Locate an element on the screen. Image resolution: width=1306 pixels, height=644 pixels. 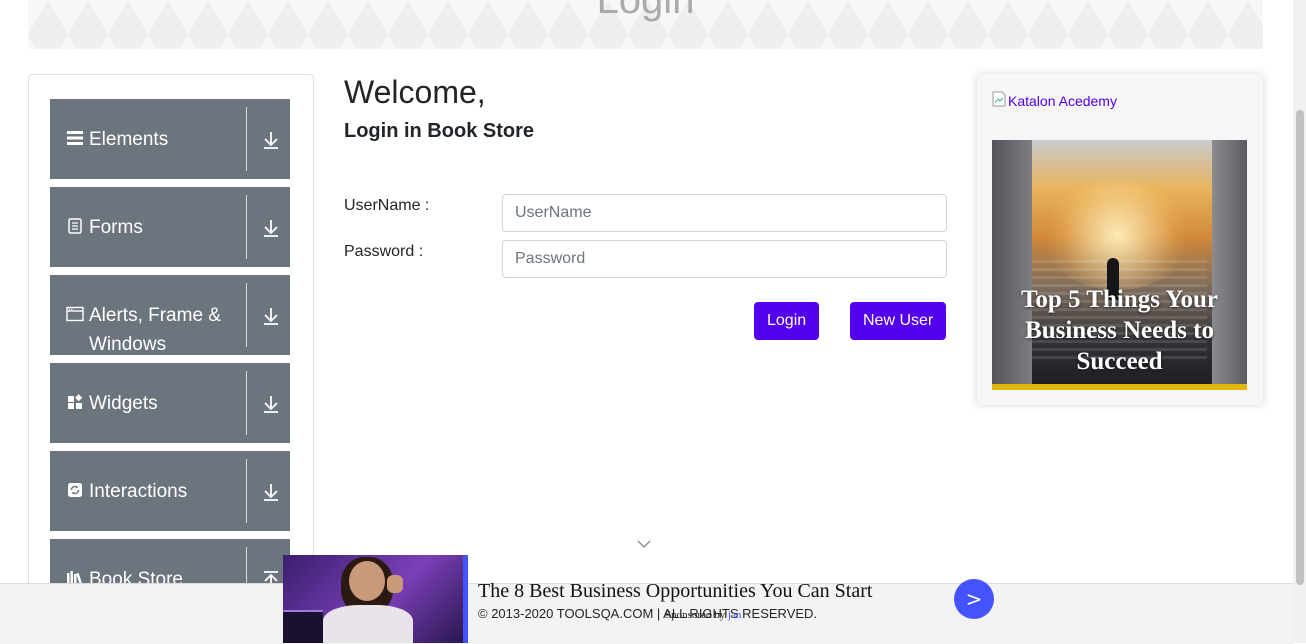
person-face-graphic is located at coordinates (367, 581).